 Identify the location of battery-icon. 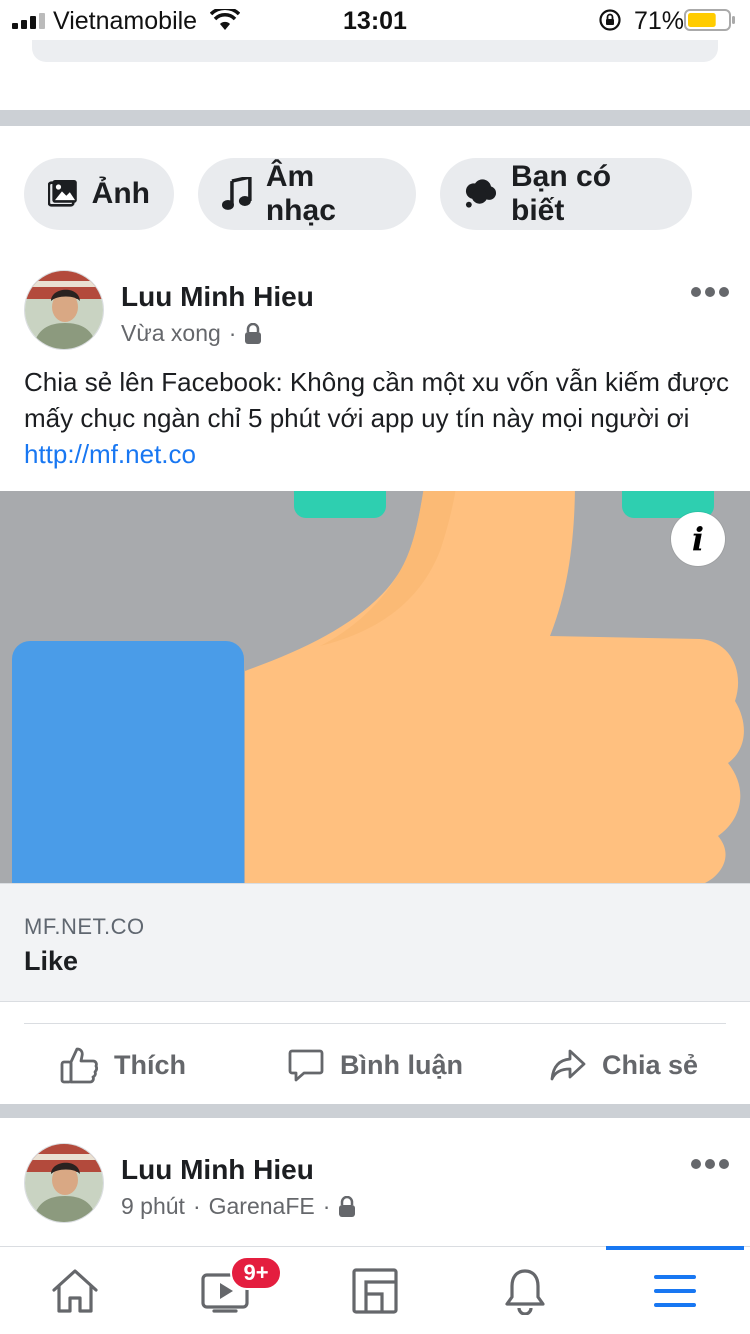
(709, 20).